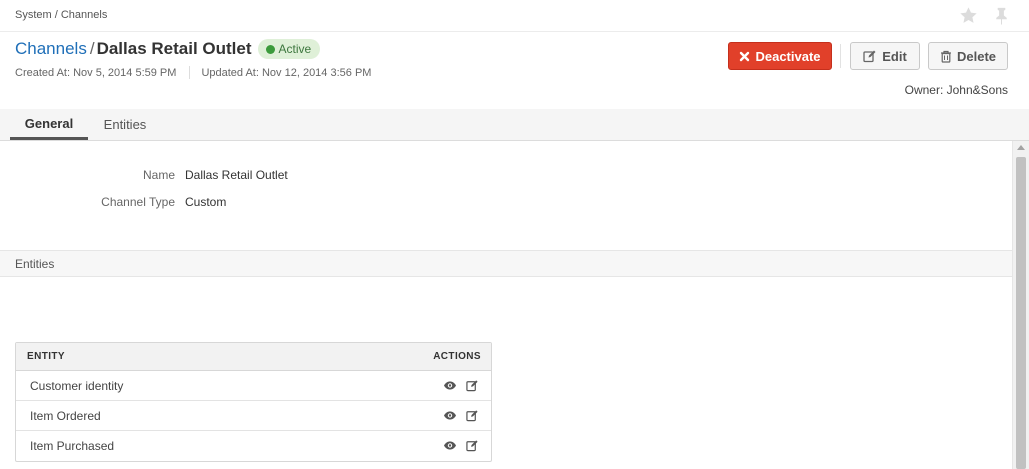  Describe the element at coordinates (976, 56) in the screenshot. I see `delete-label: Delete` at that location.